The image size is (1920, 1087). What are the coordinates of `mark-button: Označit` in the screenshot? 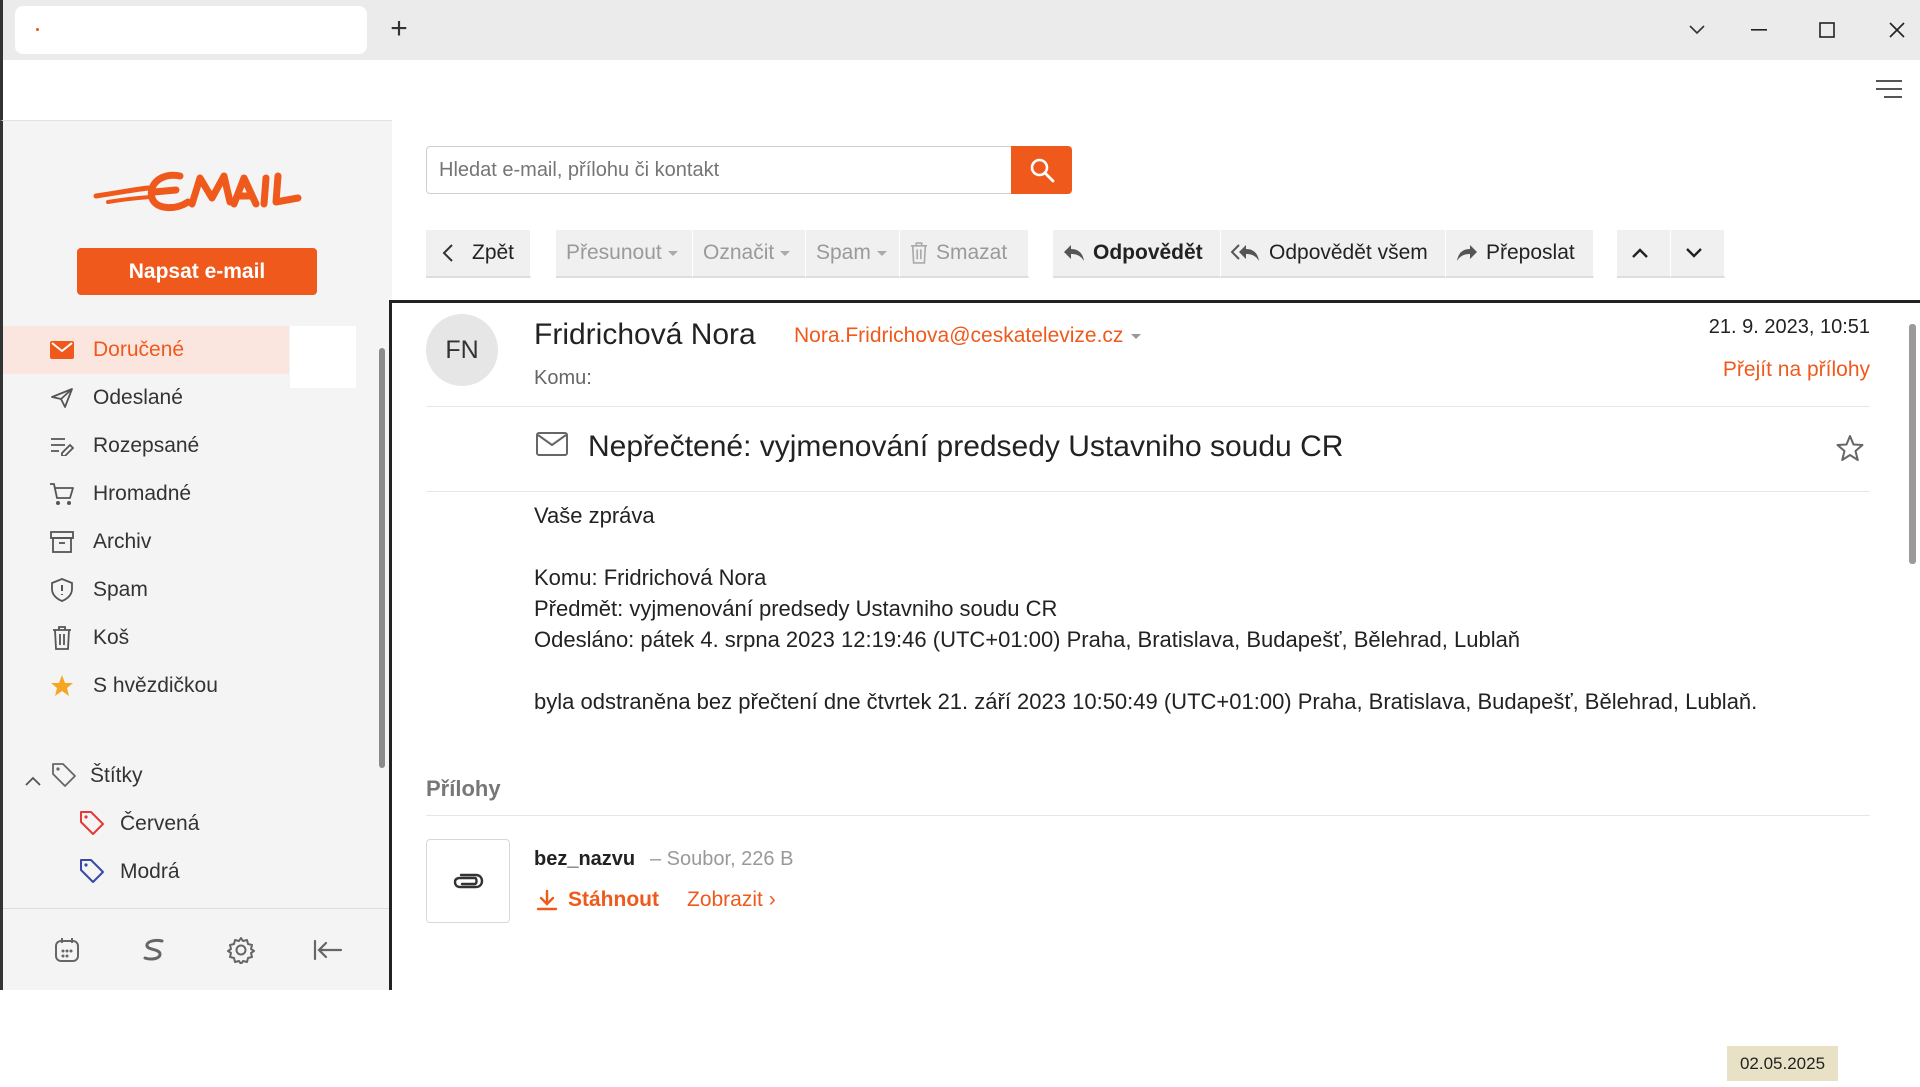 It's located at (749, 254).